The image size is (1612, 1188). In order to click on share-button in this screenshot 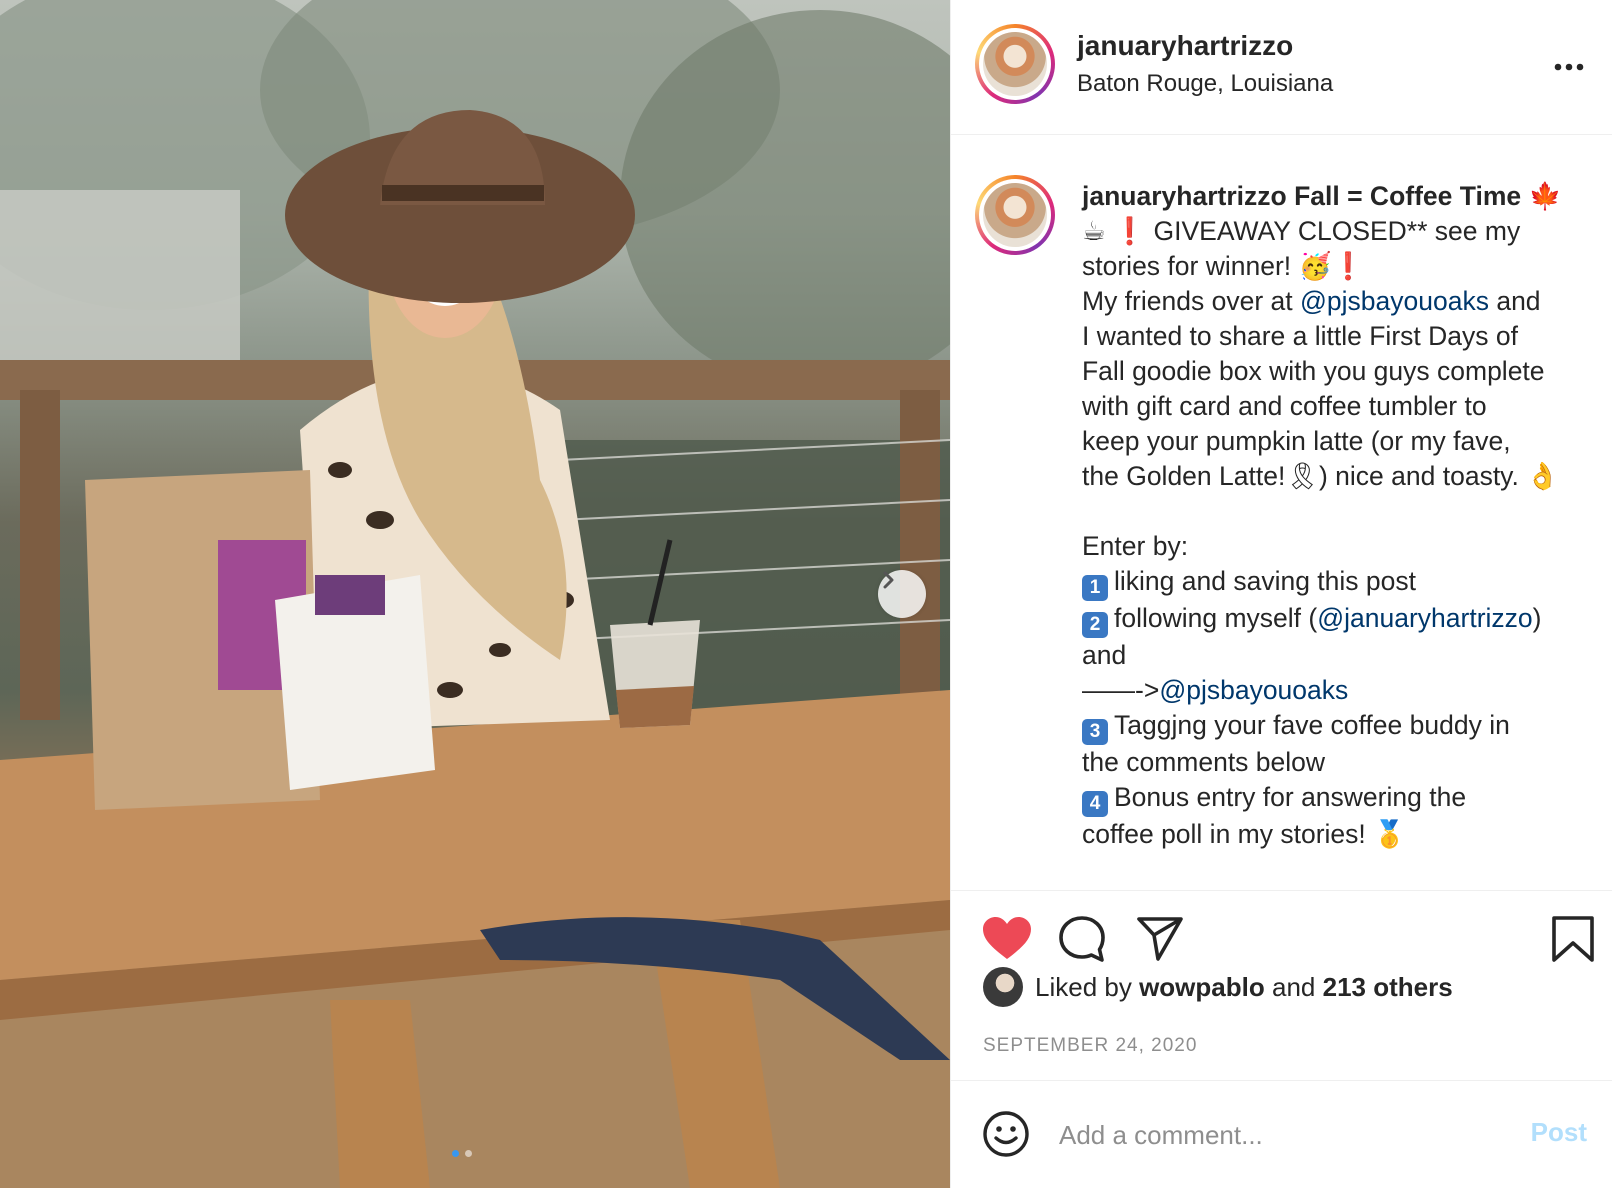, I will do `click(1160, 940)`.